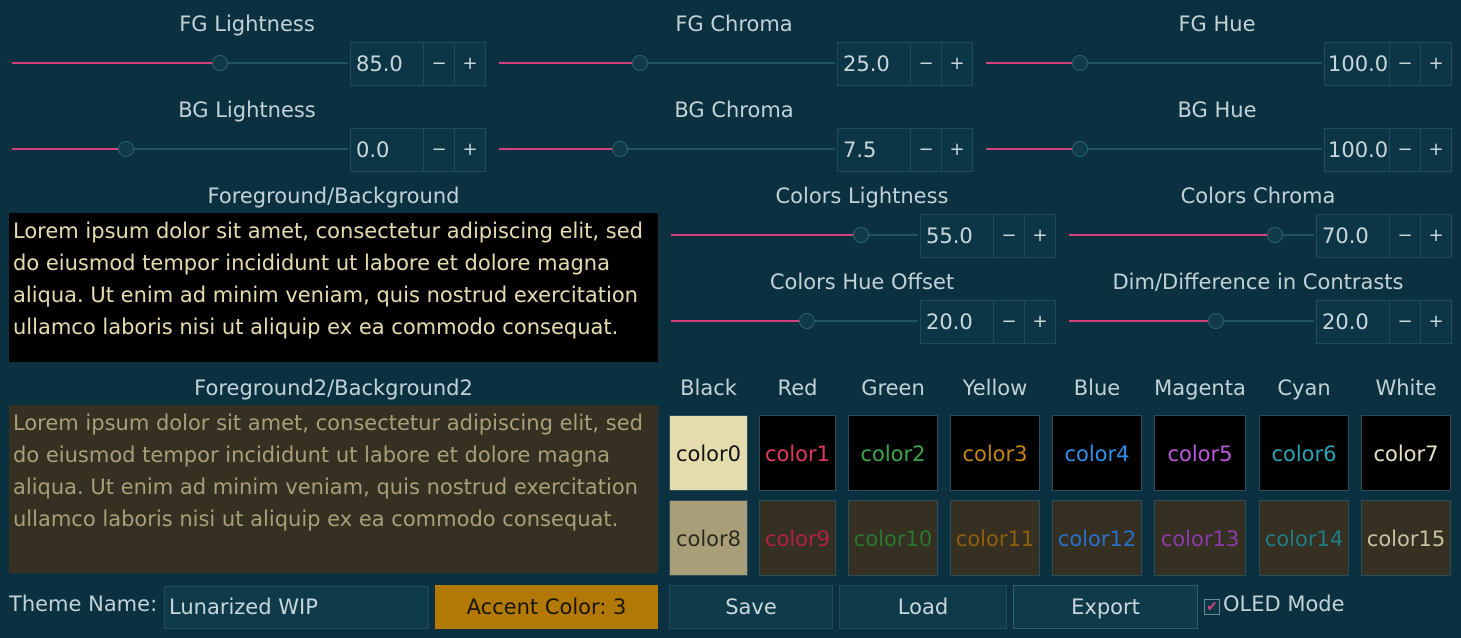  I want to click on fg-chroma-spinbox: 25.0− +, so click(905, 64).